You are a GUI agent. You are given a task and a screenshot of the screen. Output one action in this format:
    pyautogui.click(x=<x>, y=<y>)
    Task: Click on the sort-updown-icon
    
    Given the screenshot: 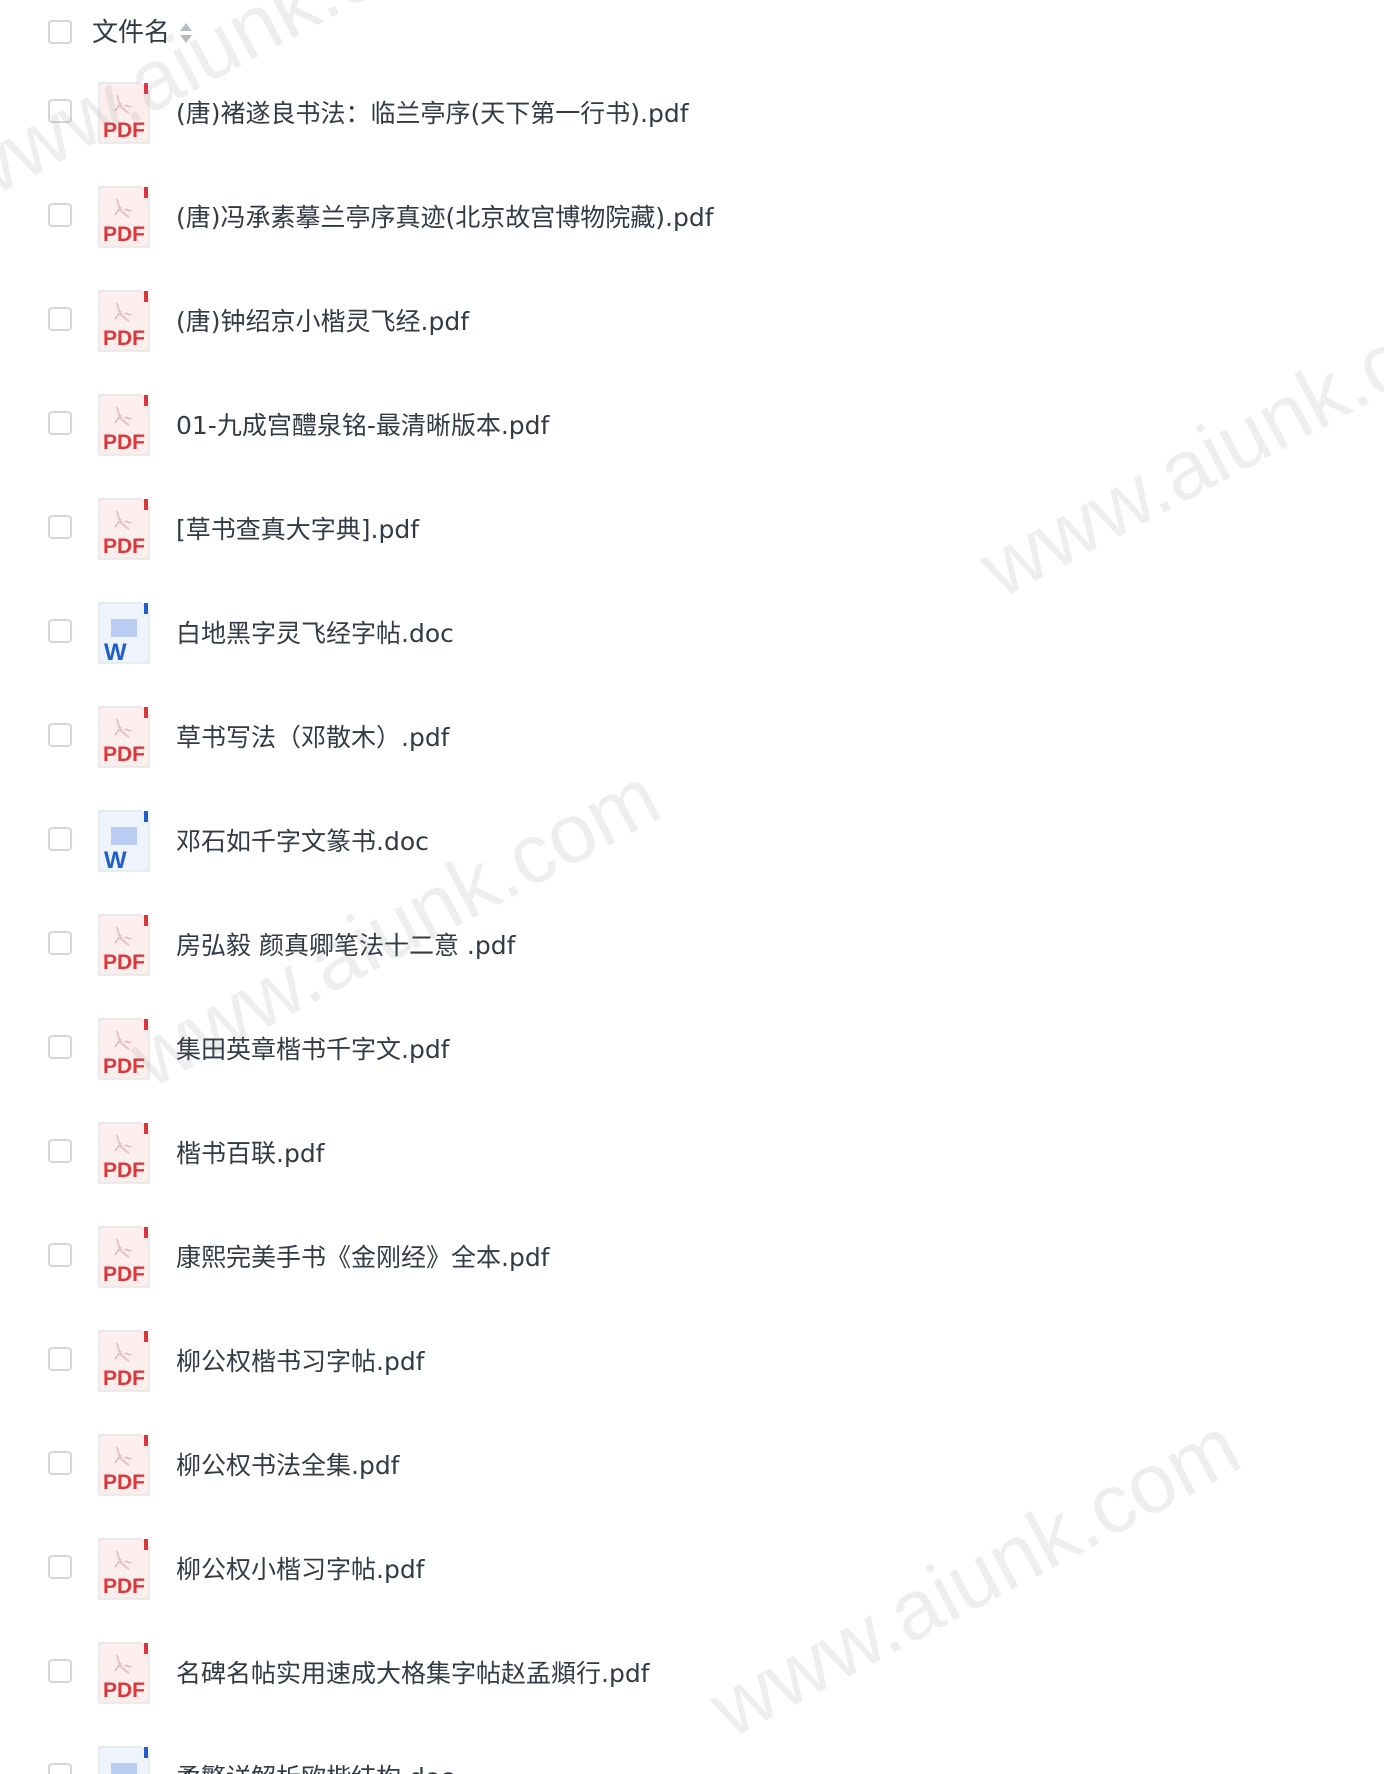 What is the action you would take?
    pyautogui.click(x=186, y=33)
    